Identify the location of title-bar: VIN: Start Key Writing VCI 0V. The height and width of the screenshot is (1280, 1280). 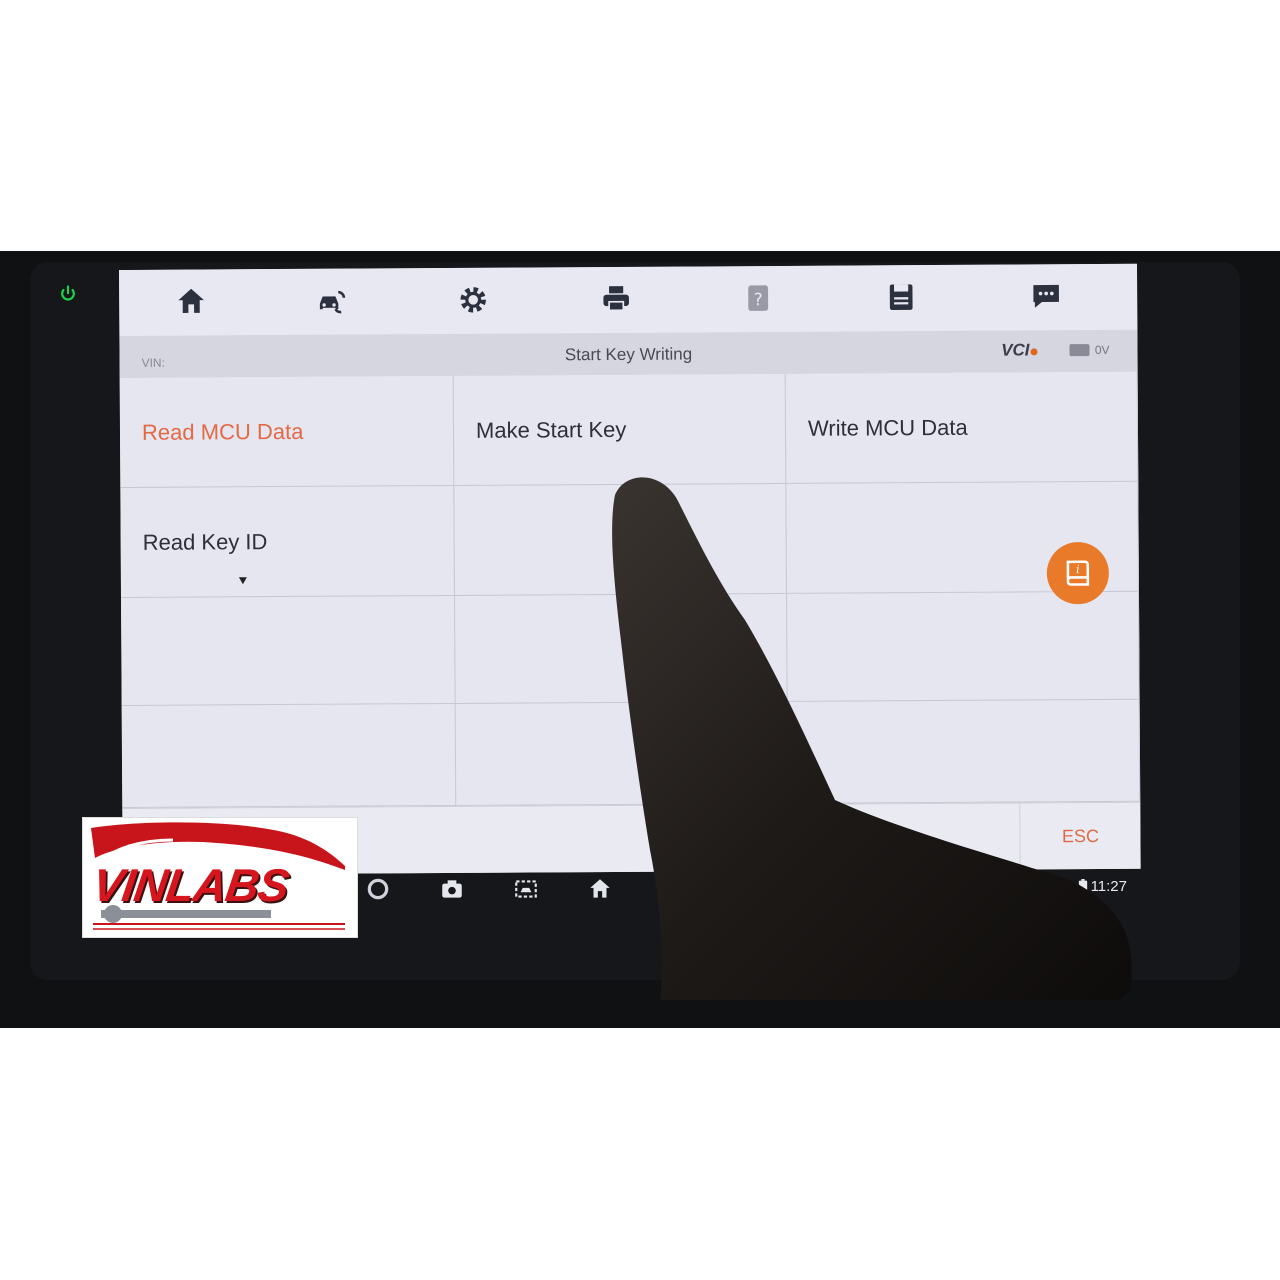
(628, 353).